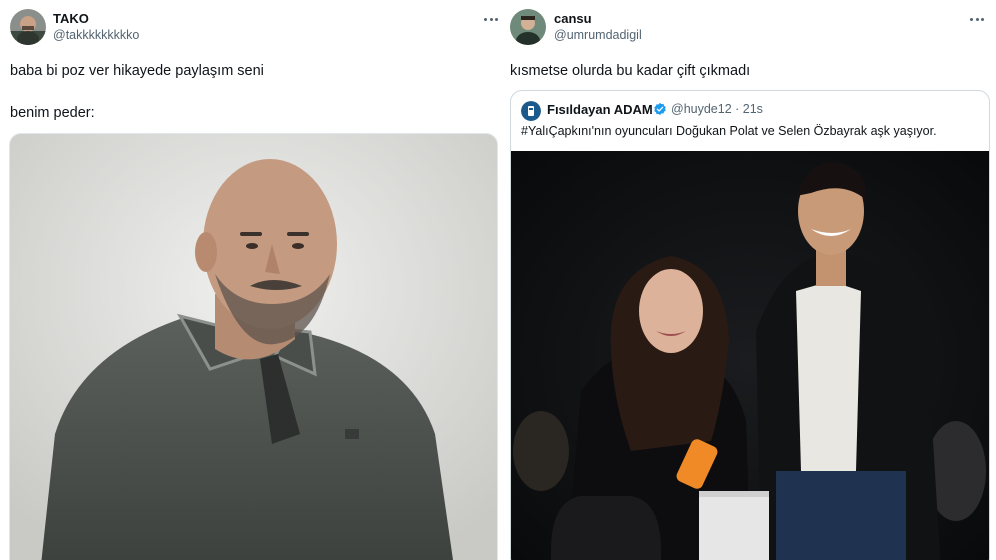  What do you see at coordinates (137, 71) in the screenshot?
I see `tweet-text-line-1: baba bi poz ver hikayede paylaşım seni` at bounding box center [137, 71].